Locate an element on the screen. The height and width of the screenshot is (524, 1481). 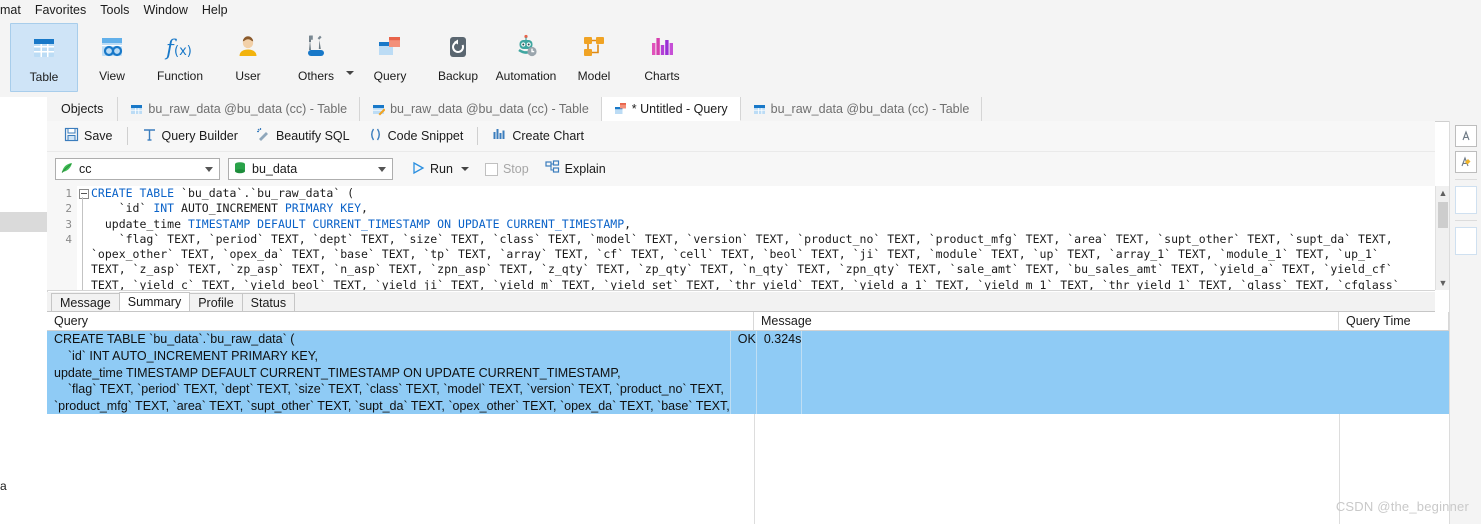
tab-untitled-query: * Untitled - Query is located at coordinates (671, 109).